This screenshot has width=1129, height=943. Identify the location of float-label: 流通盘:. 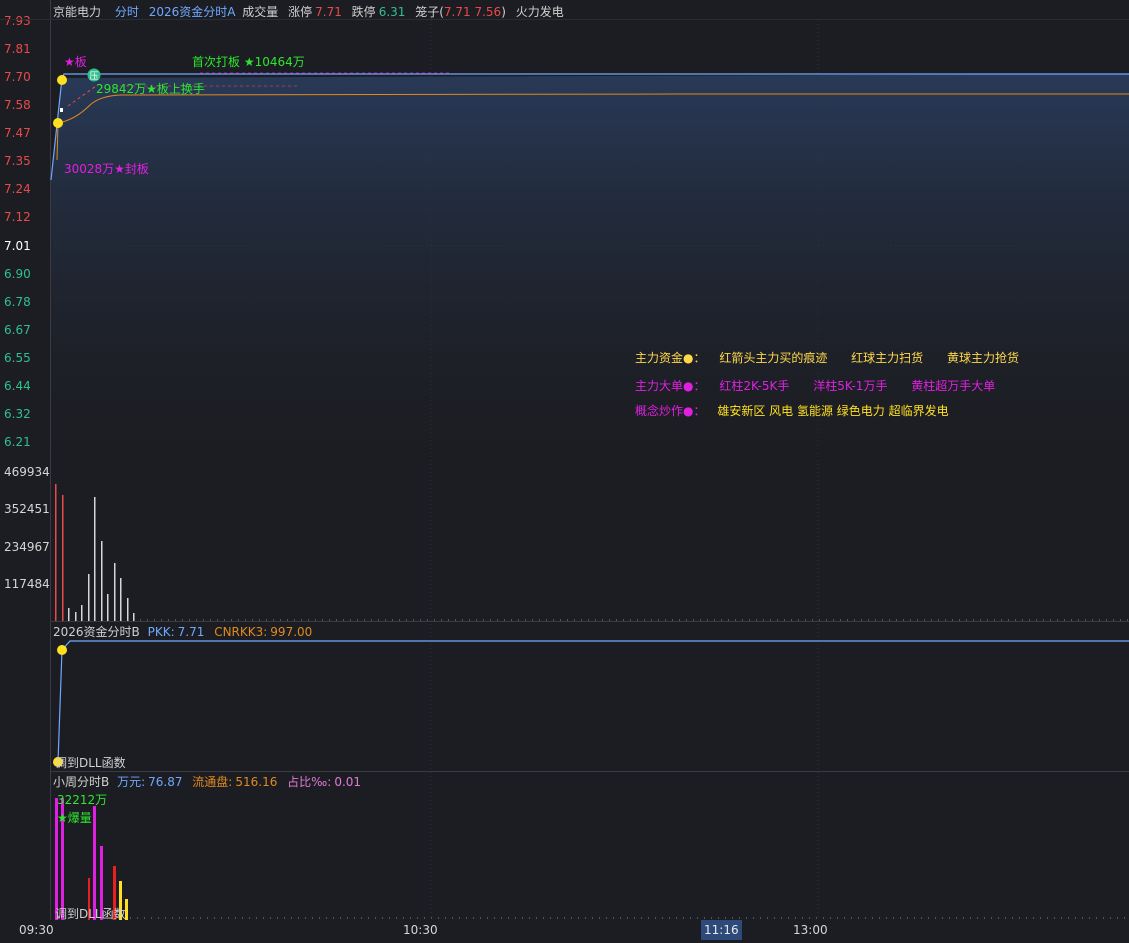
(212, 782).